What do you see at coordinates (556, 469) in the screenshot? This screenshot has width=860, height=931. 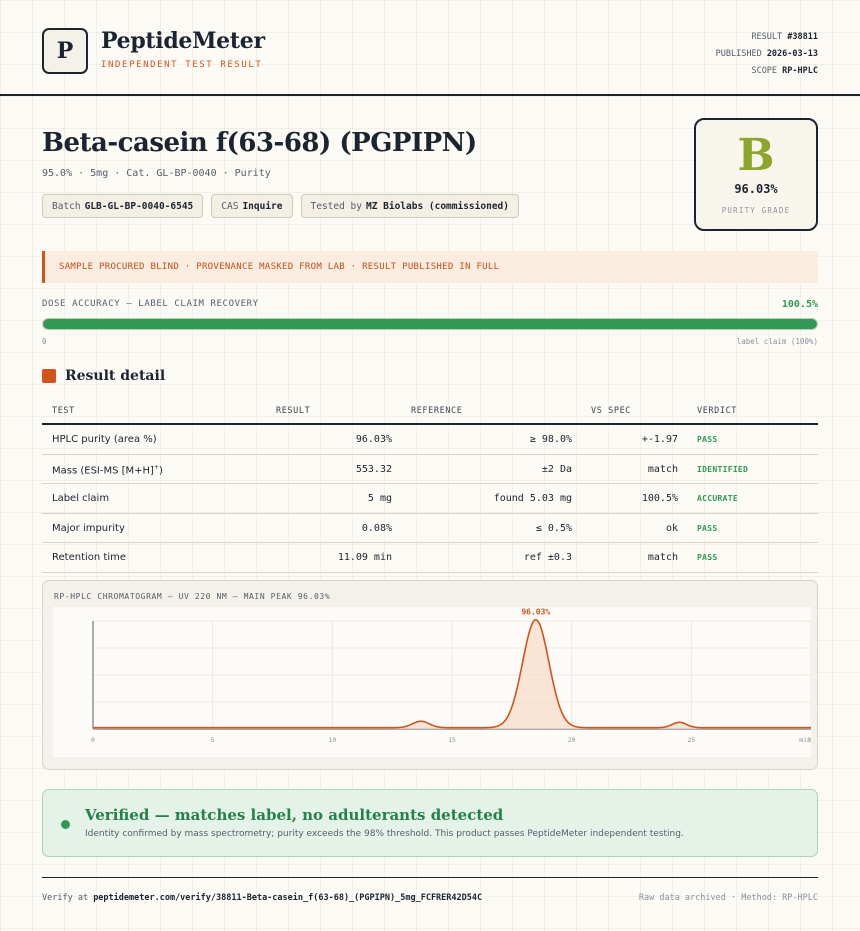 I see `cell-reference: ±2 Da` at bounding box center [556, 469].